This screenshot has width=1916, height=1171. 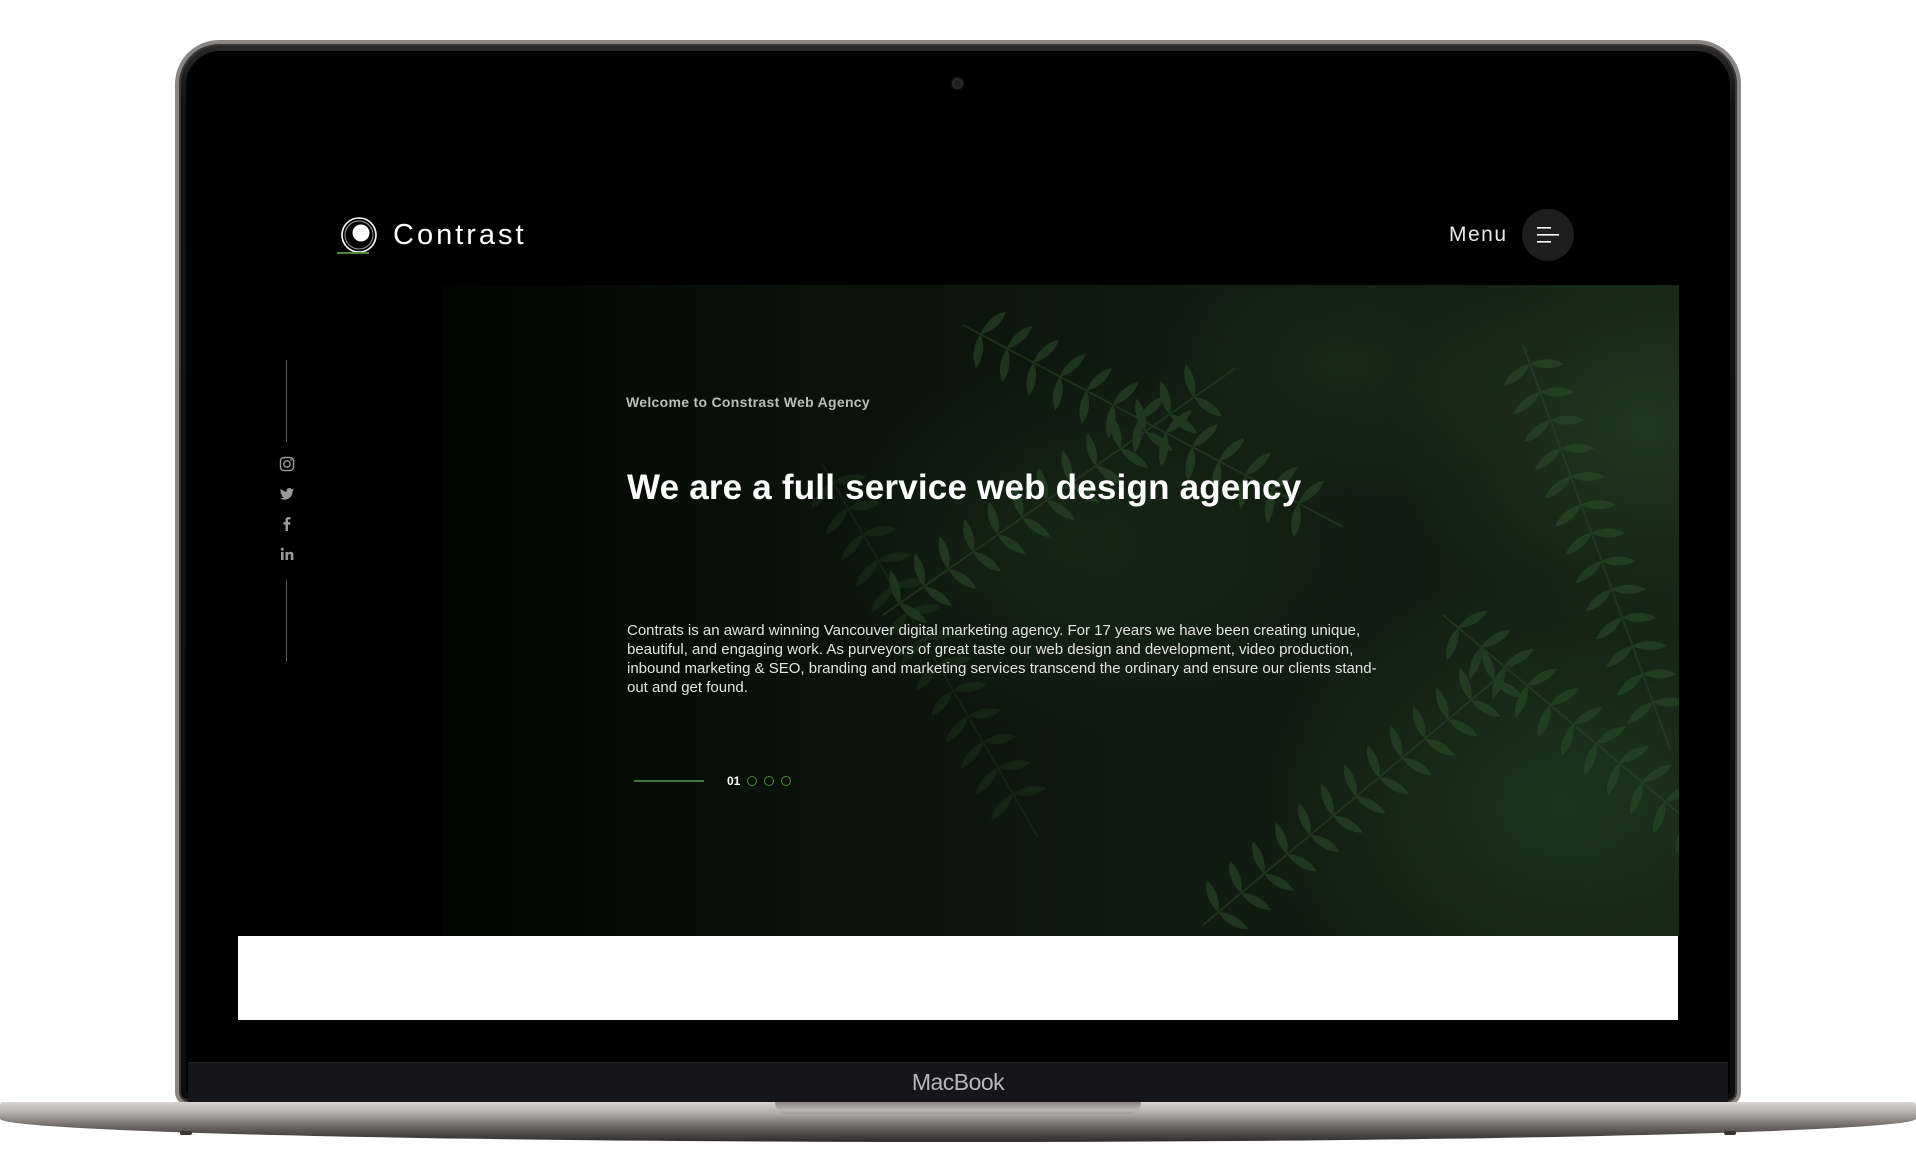 I want to click on facebook-icon, so click(x=287, y=524).